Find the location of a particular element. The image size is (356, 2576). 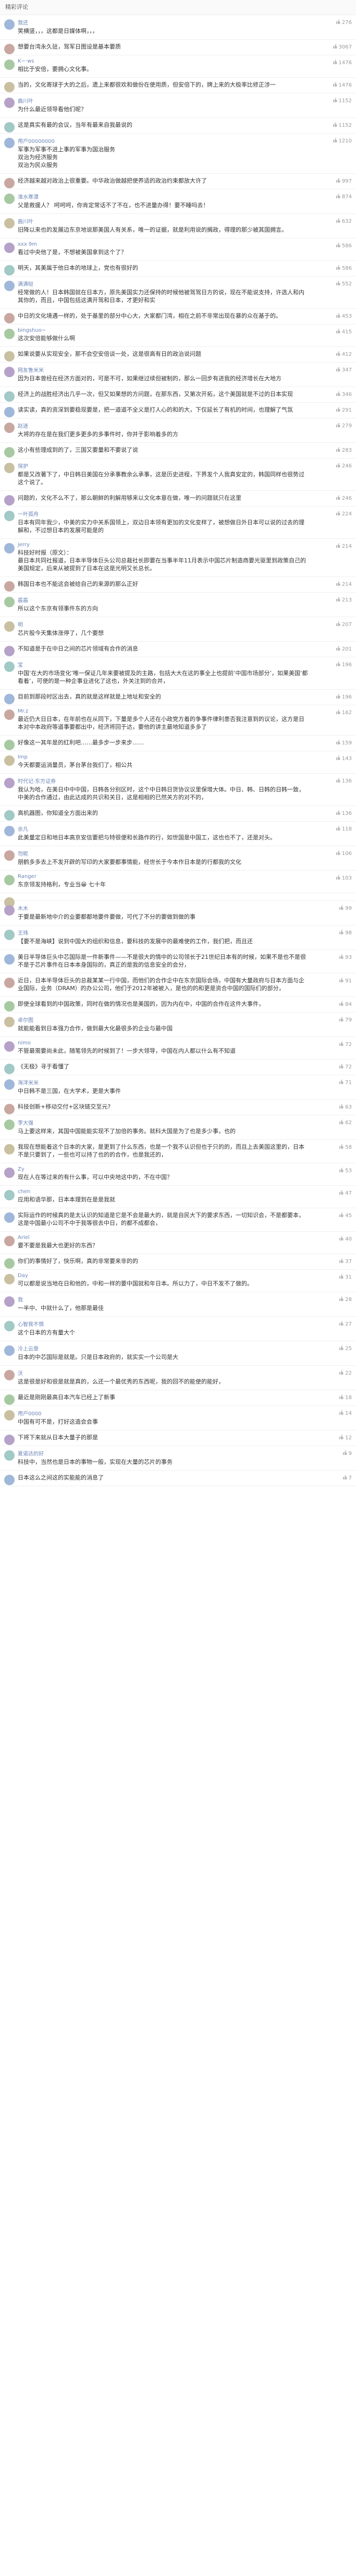

comment-author: lmp is located at coordinates (163, 757).